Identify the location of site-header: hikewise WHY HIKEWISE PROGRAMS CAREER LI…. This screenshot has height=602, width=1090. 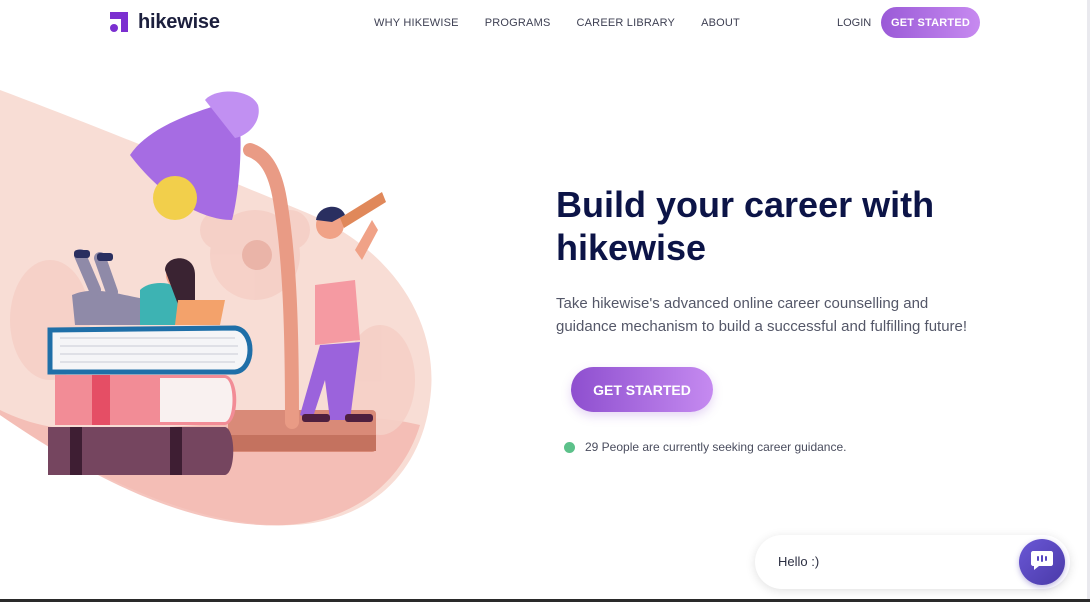
(545, 23).